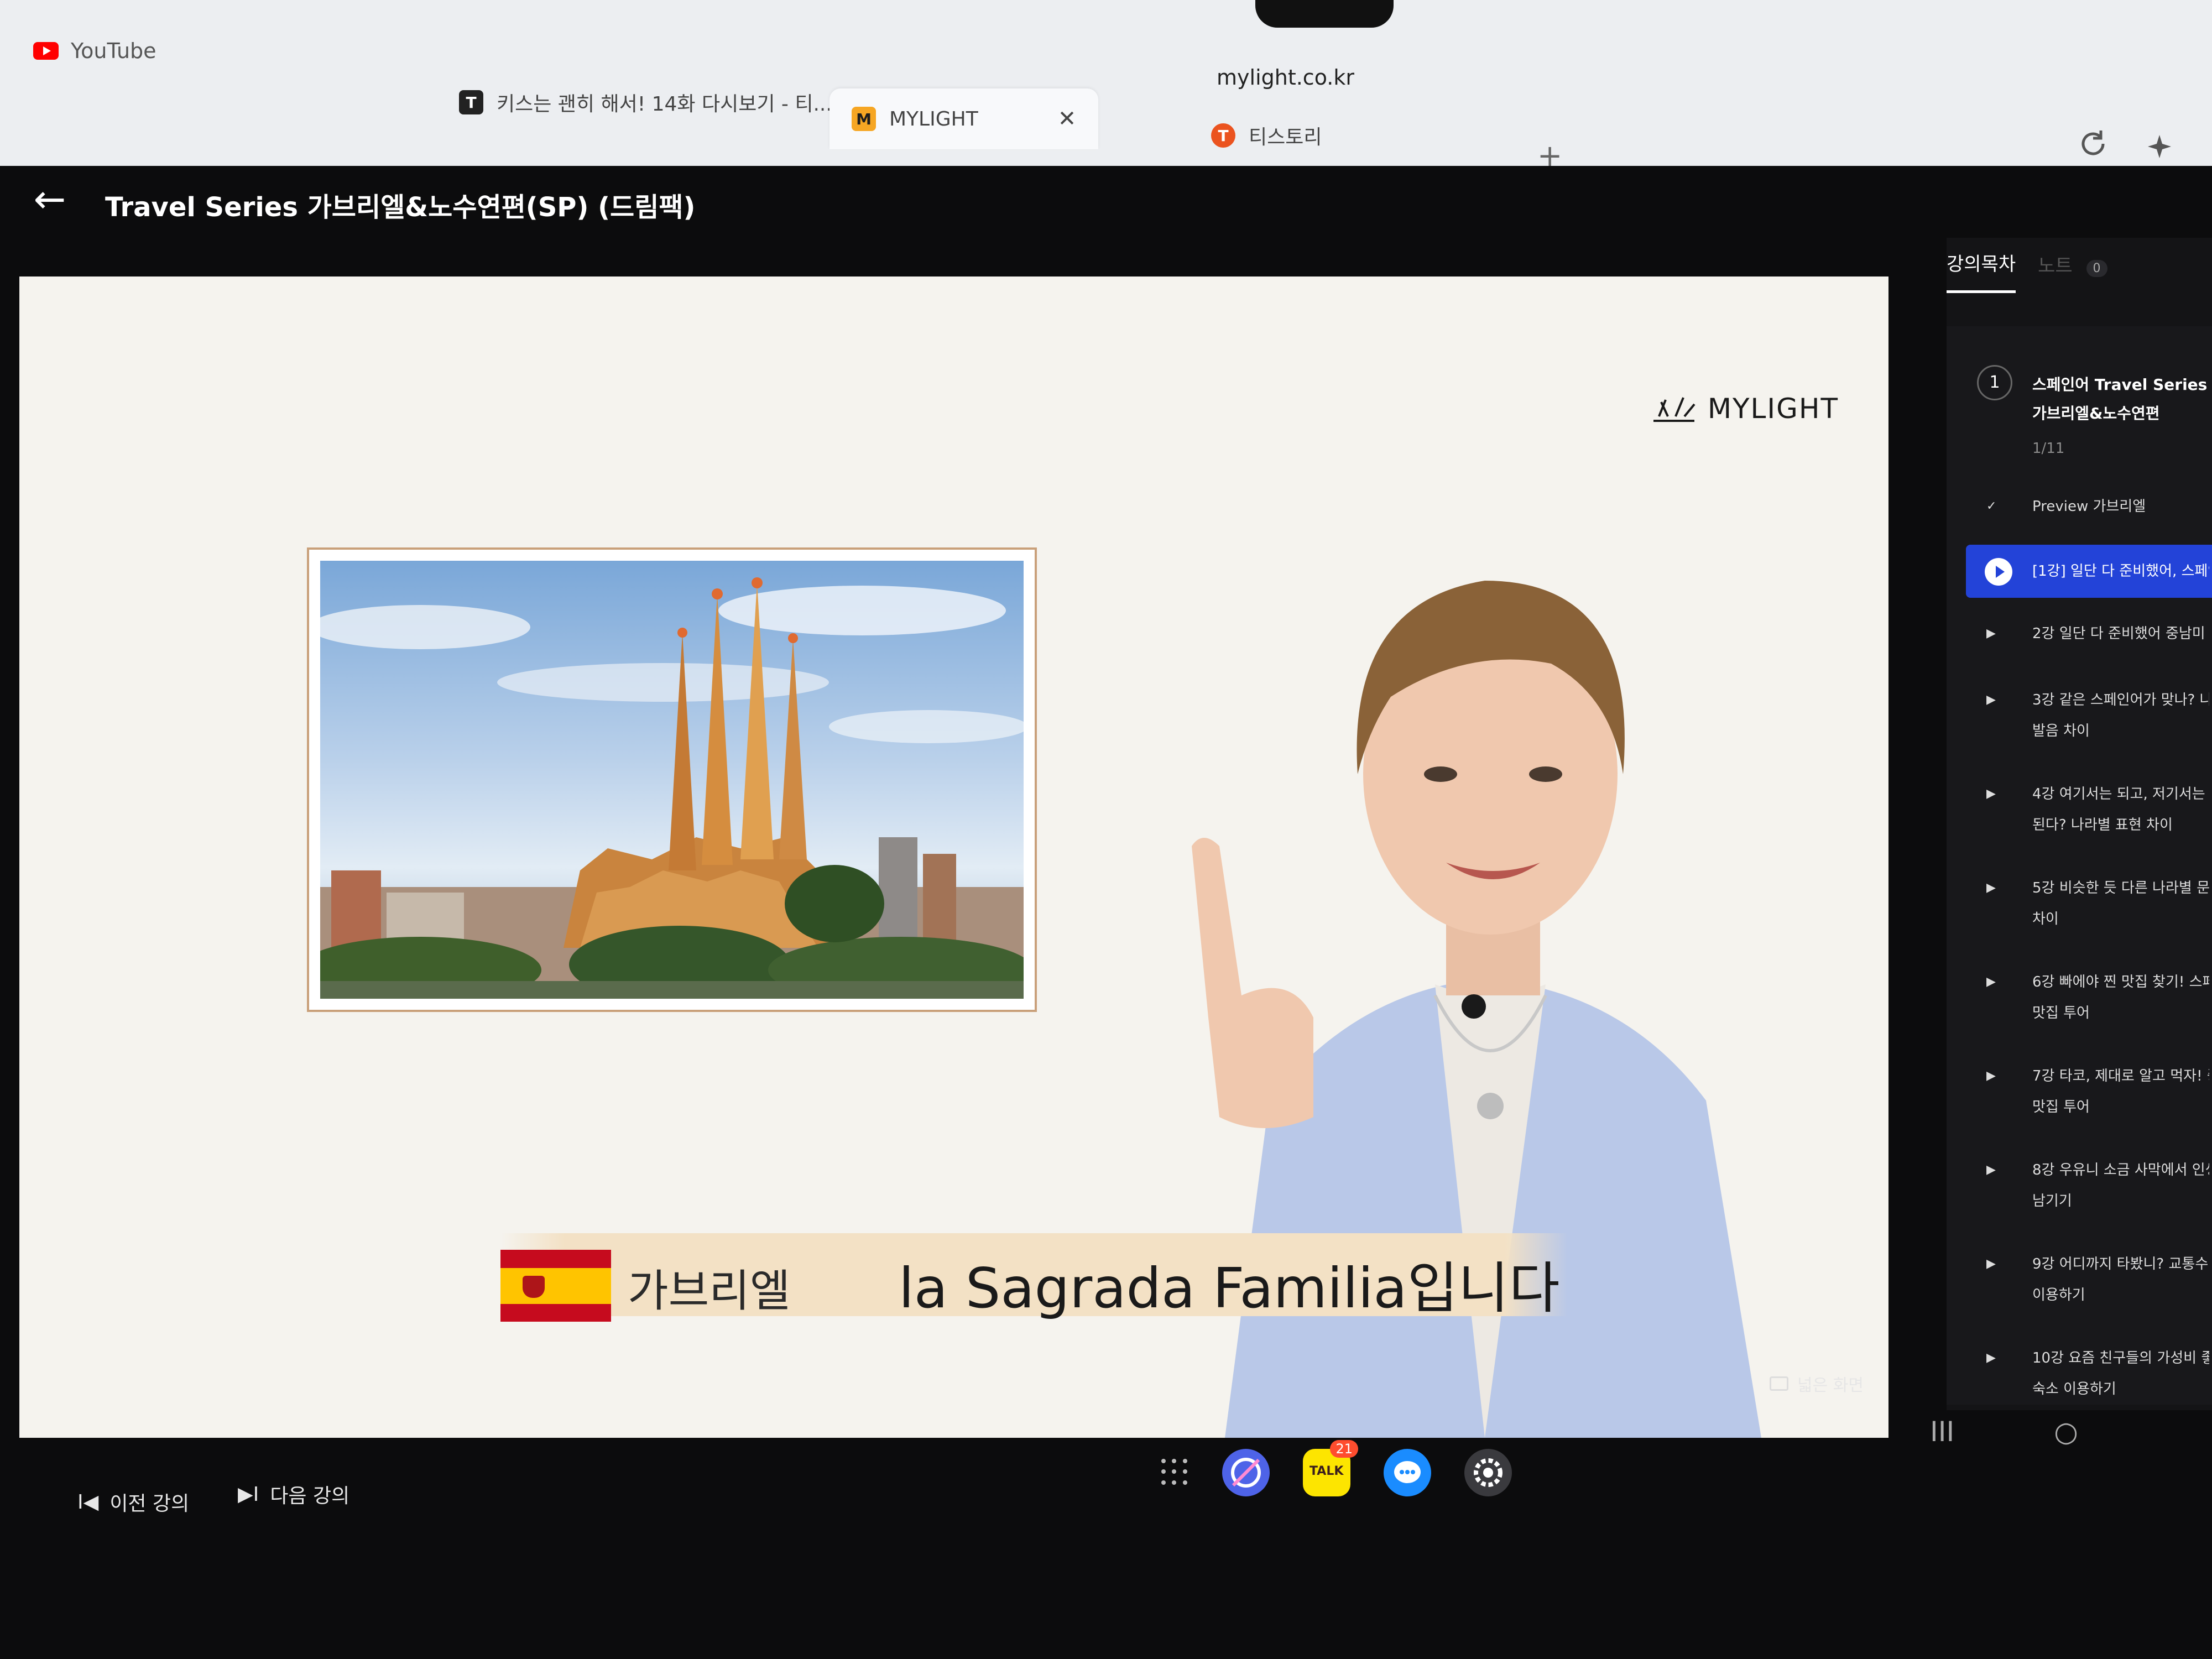 Image resolution: width=2212 pixels, height=1659 pixels. I want to click on bookmark-label: YouTube, so click(114, 51).